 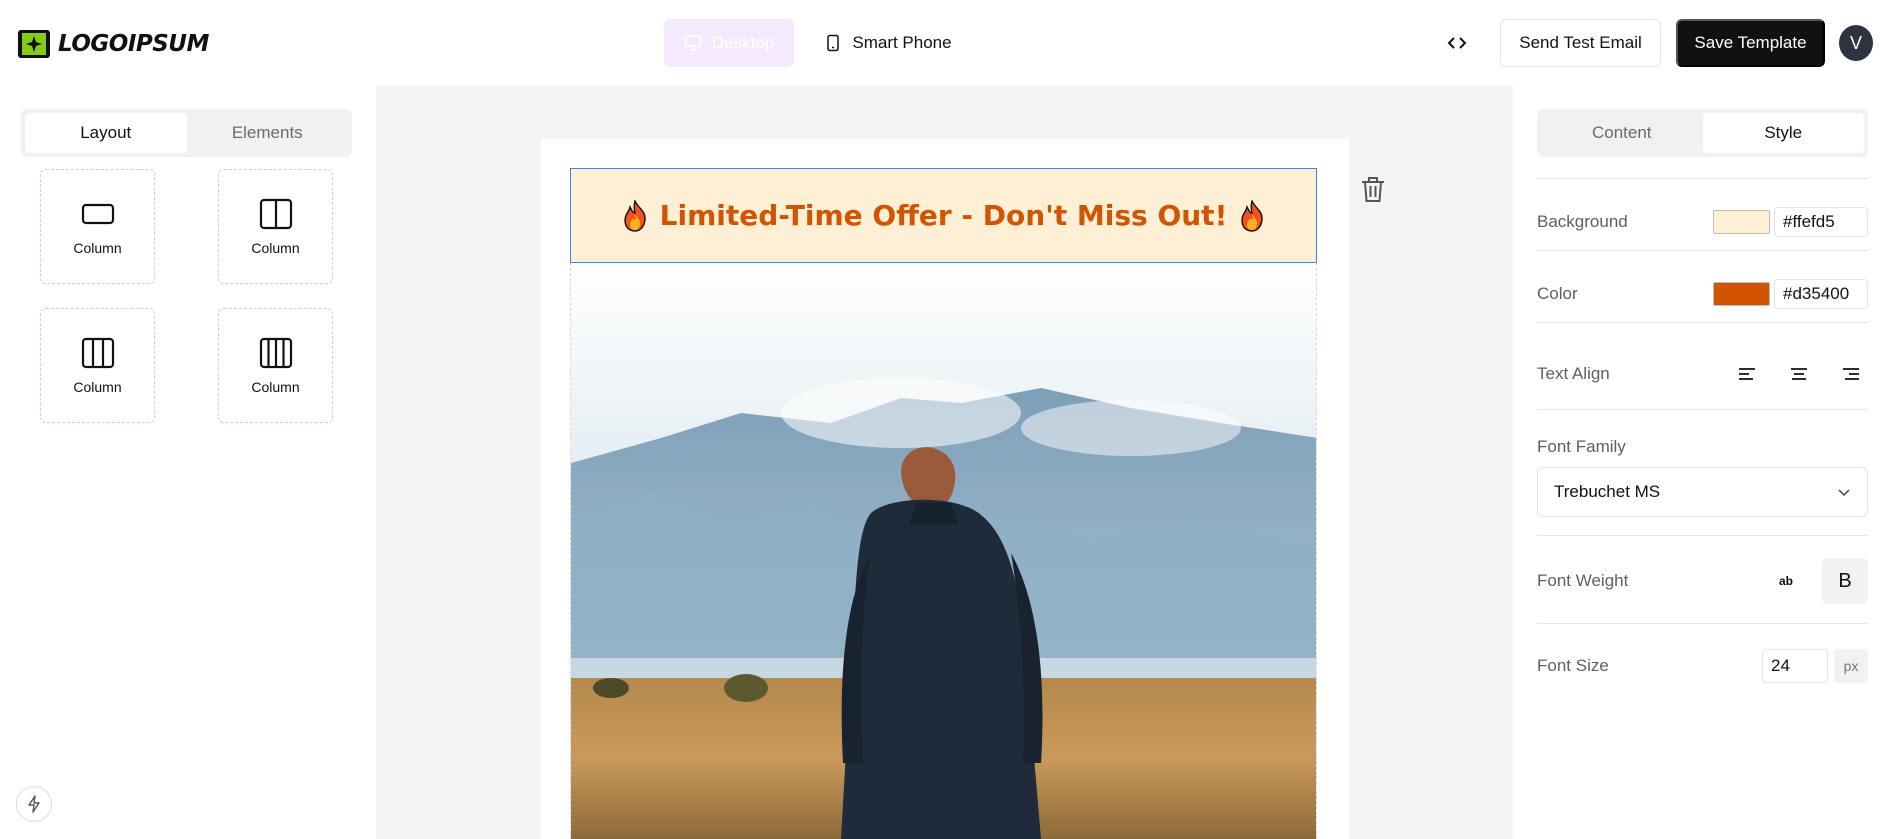 I want to click on code-icon, so click(x=1457, y=43).